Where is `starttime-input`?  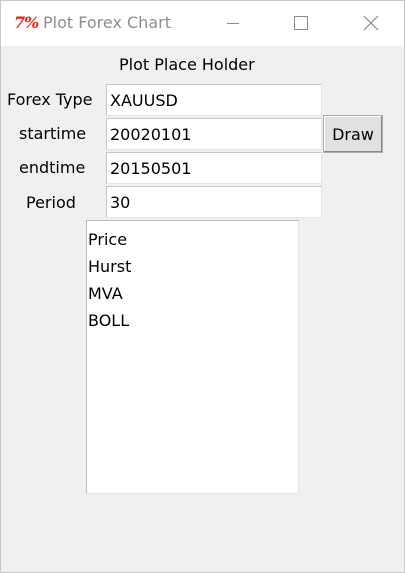 starttime-input is located at coordinates (214, 134).